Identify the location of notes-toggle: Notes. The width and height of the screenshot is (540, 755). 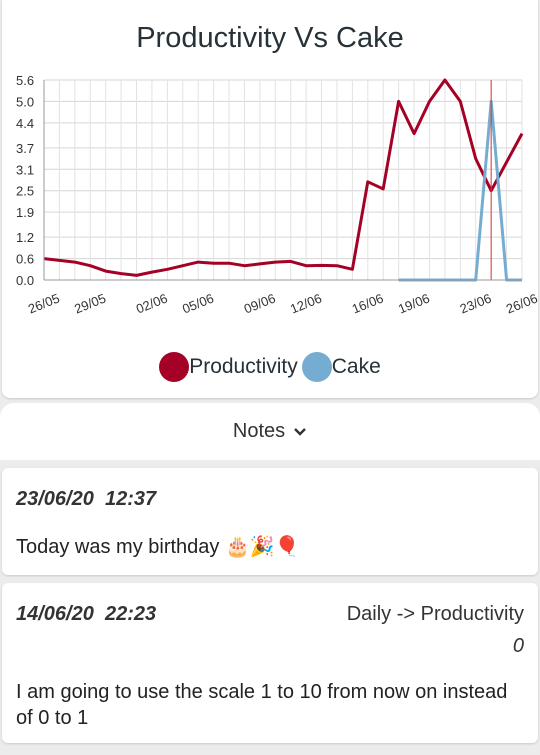
(270, 431).